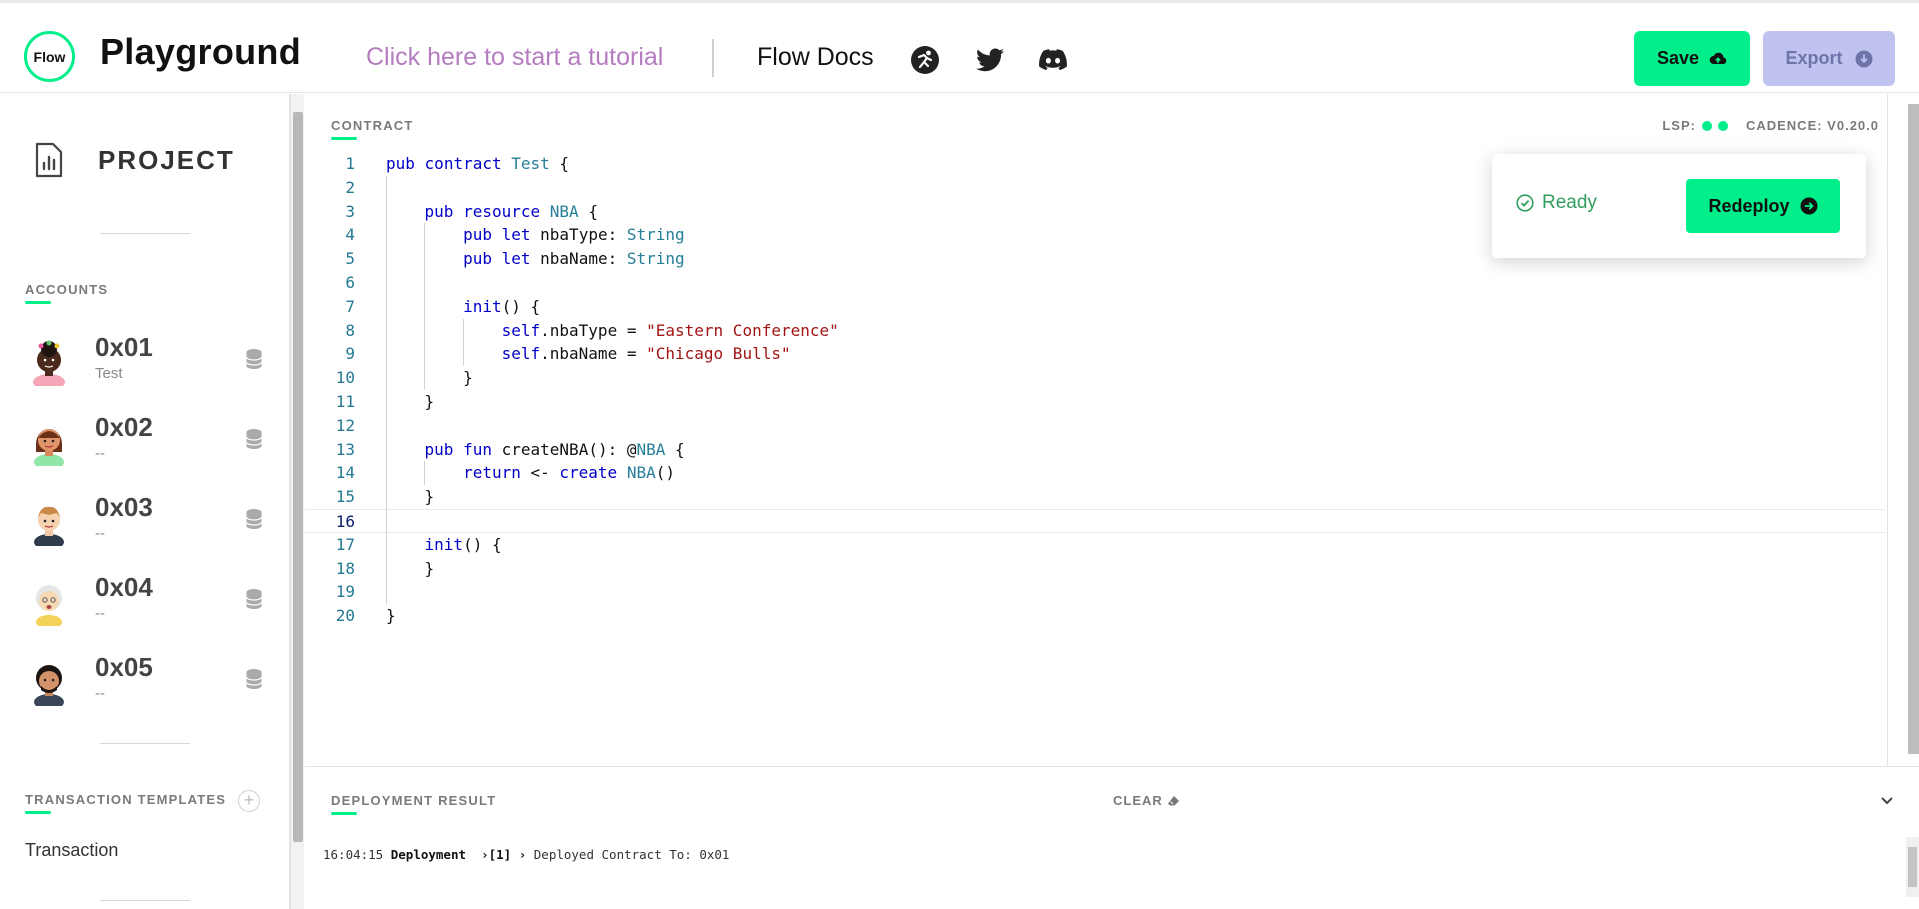 Image resolution: width=1919 pixels, height=909 pixels. Describe the element at coordinates (109, 373) in the screenshot. I see `account-contract: Test` at that location.